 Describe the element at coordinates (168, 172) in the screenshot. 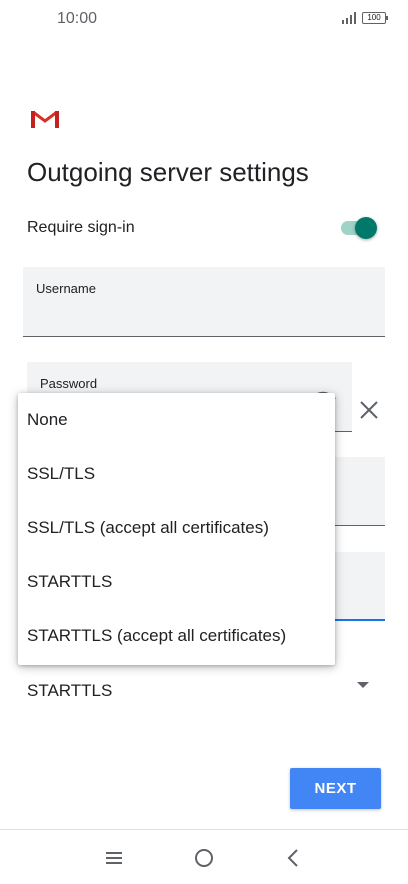

I see `page-title: Outgoing server settings` at that location.